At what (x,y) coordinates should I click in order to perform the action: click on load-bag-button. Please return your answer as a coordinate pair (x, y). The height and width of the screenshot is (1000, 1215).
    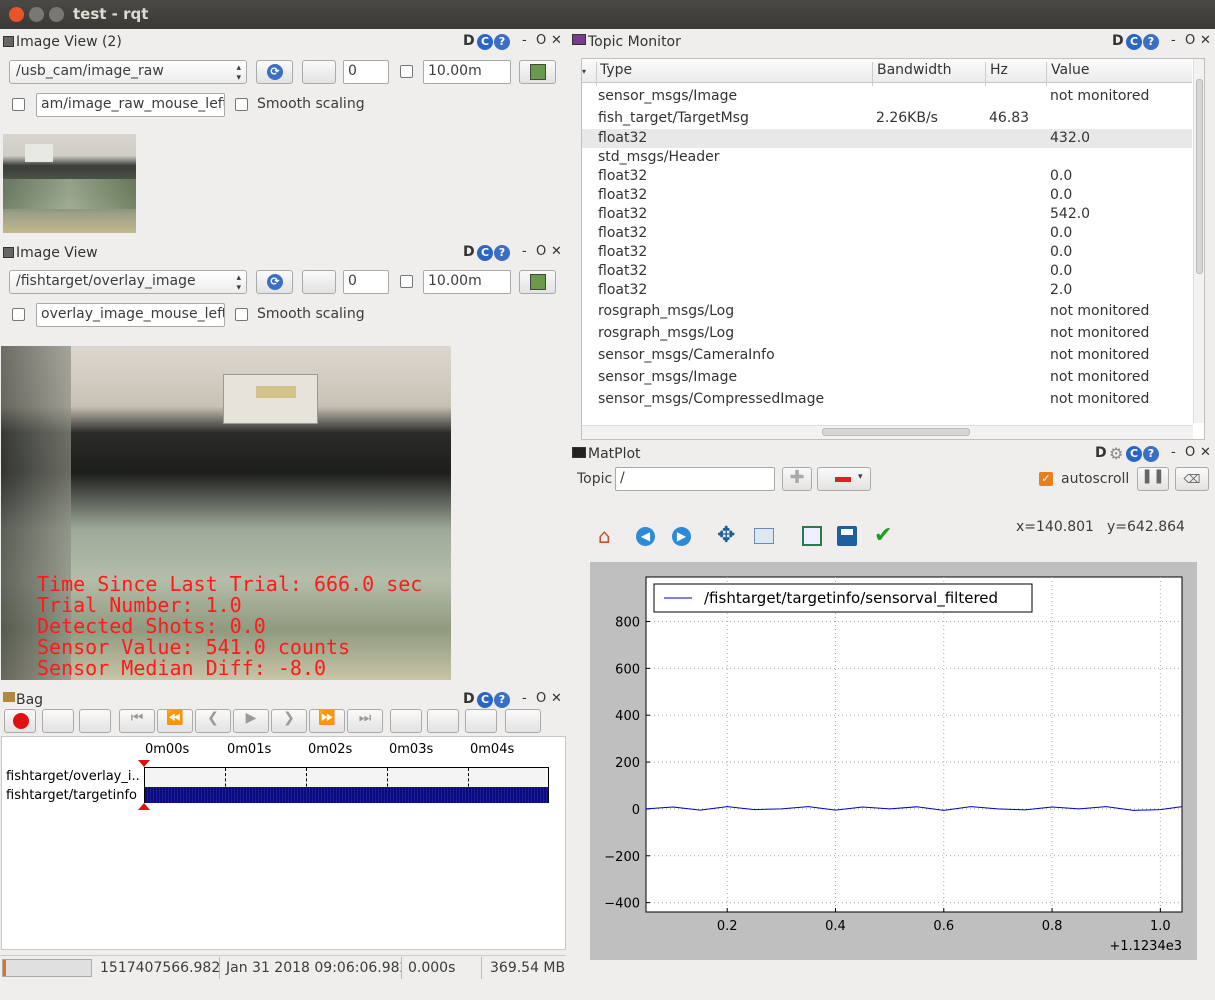
    Looking at the image, I should click on (58, 721).